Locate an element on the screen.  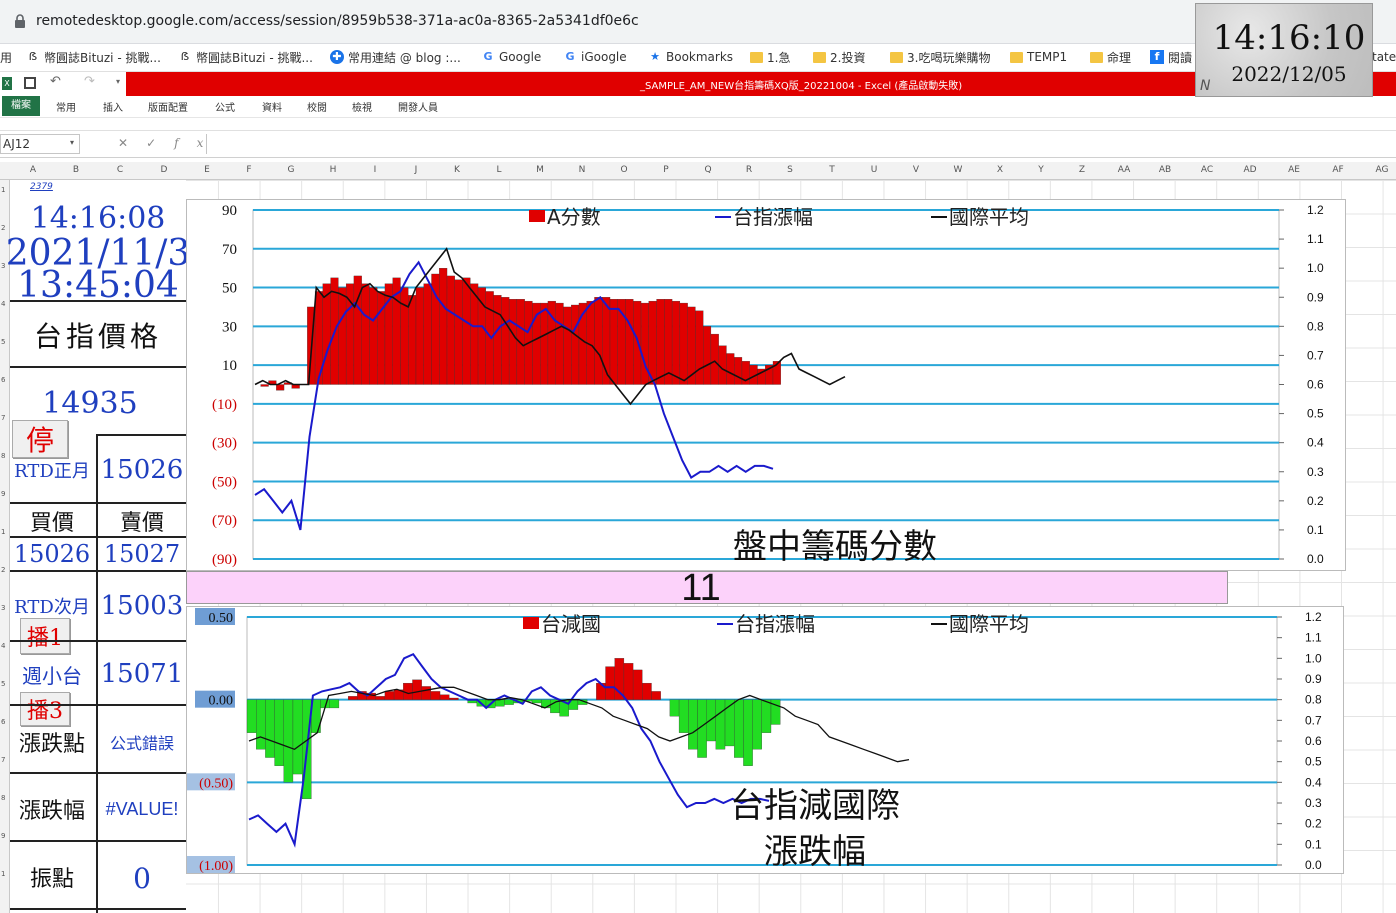
formula-input is located at coordinates (801, 144).